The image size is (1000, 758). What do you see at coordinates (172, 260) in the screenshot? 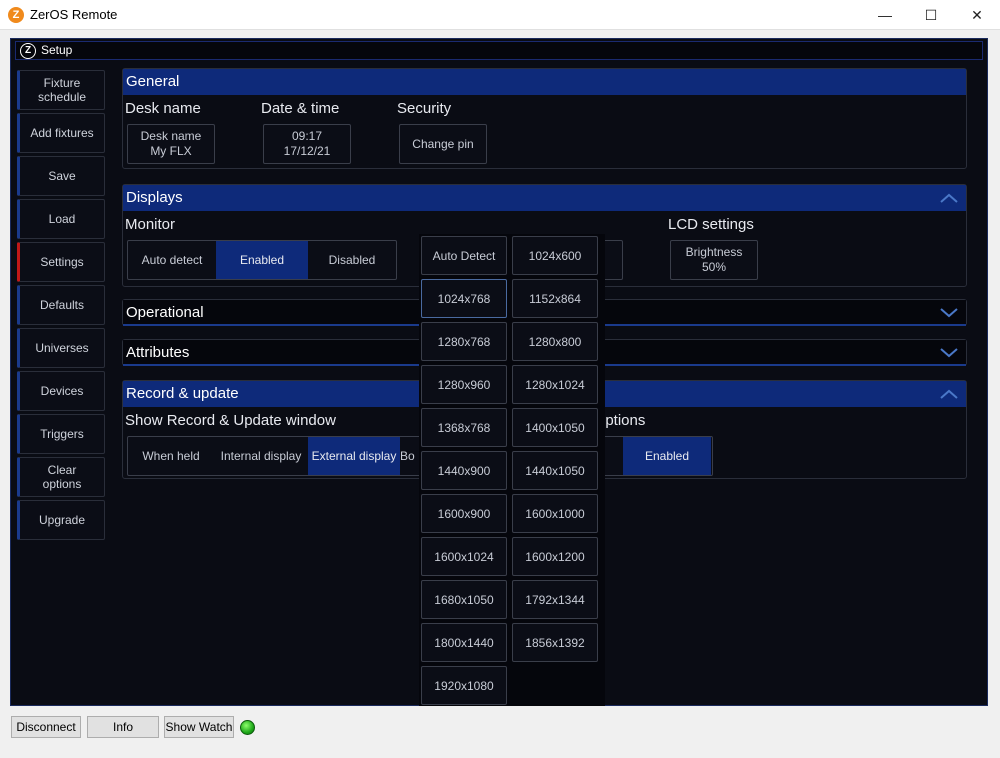
I see `monitor-auto-detect: Auto detect` at bounding box center [172, 260].